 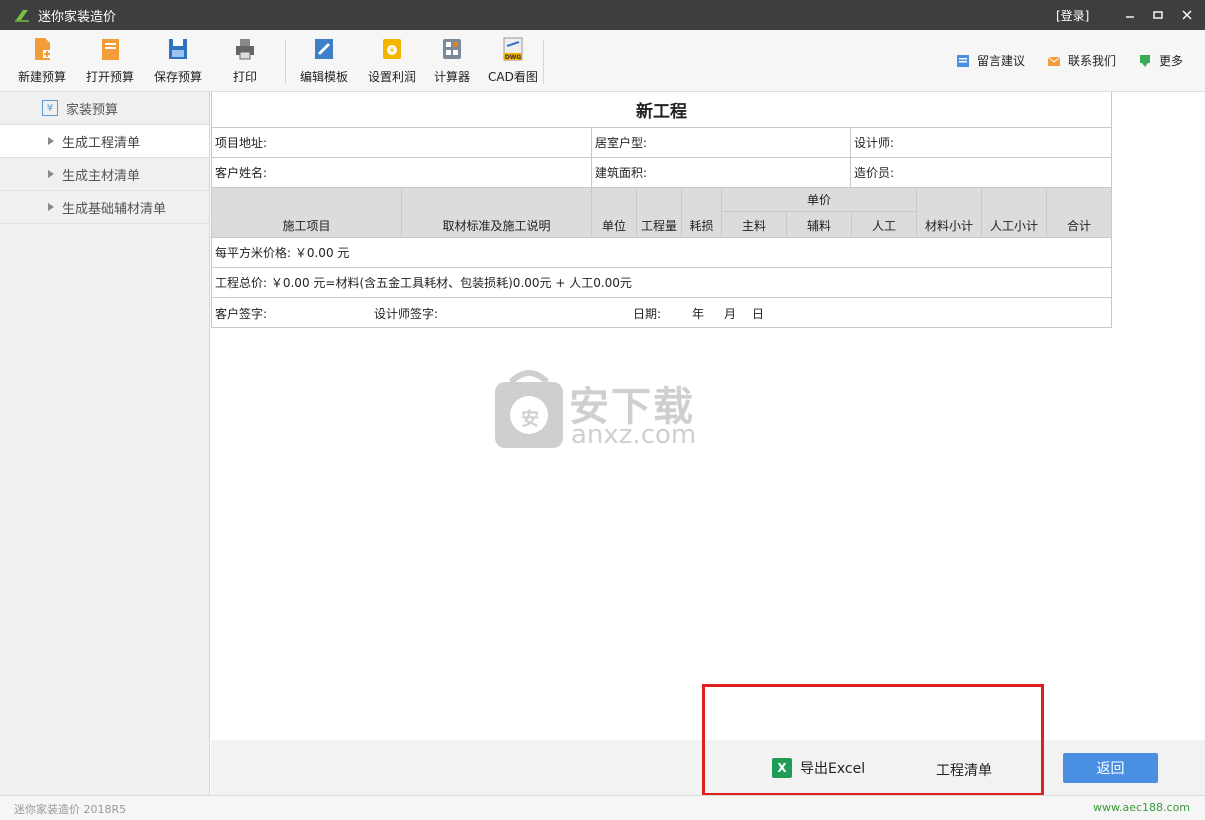 What do you see at coordinates (178, 49) in the screenshot?
I see `save-icon` at bounding box center [178, 49].